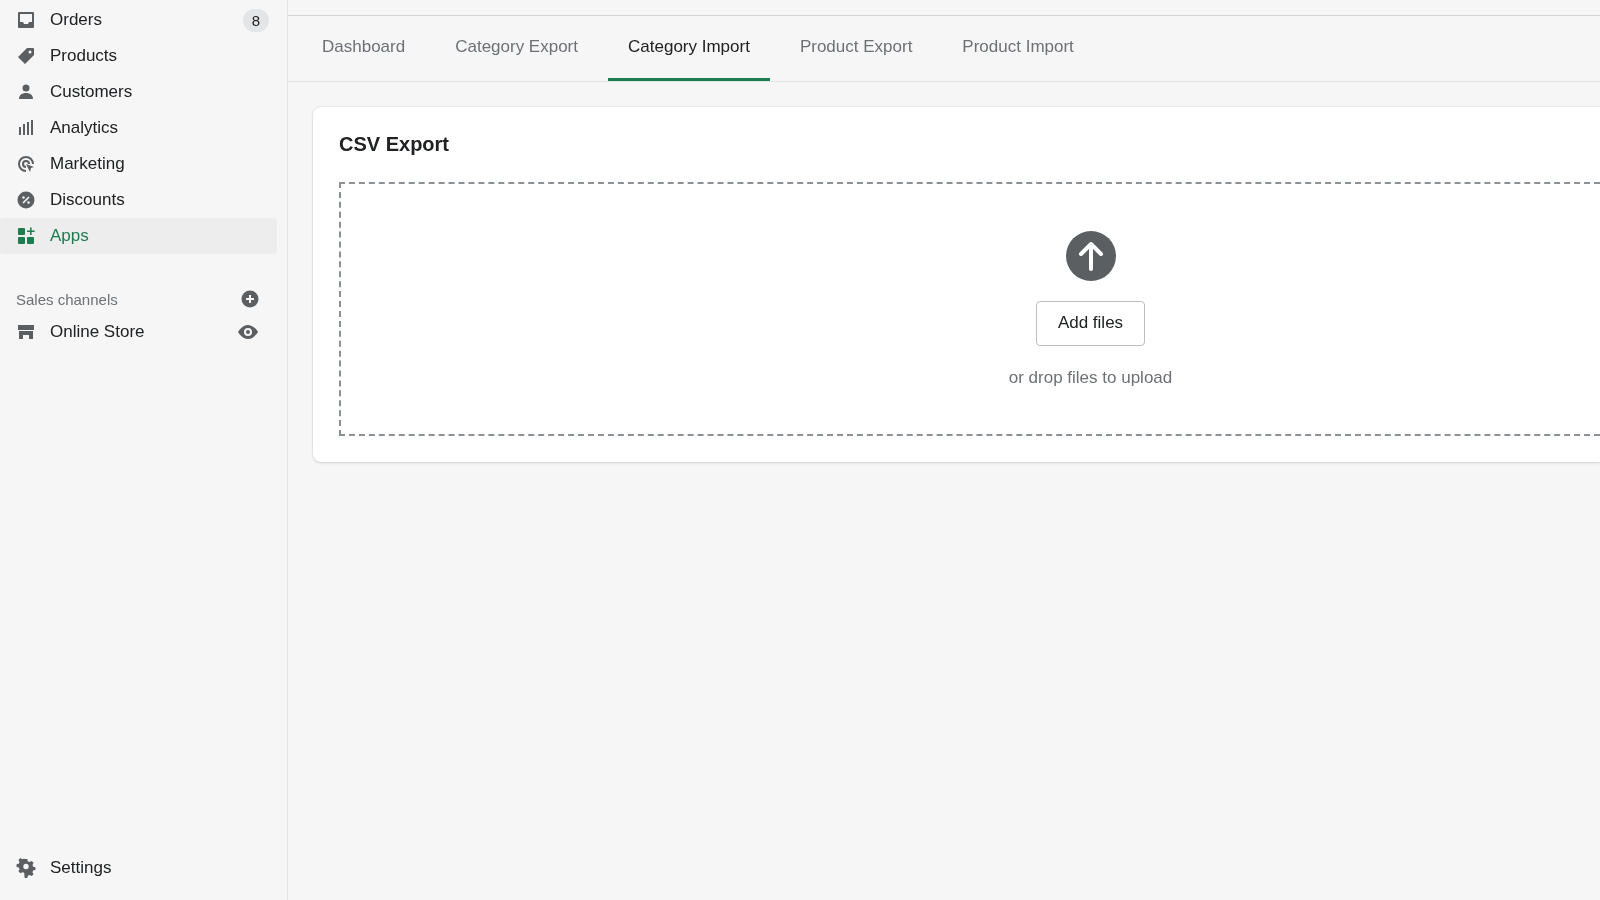 The height and width of the screenshot is (900, 1600). I want to click on add-files-button: Add files, so click(1090, 323).